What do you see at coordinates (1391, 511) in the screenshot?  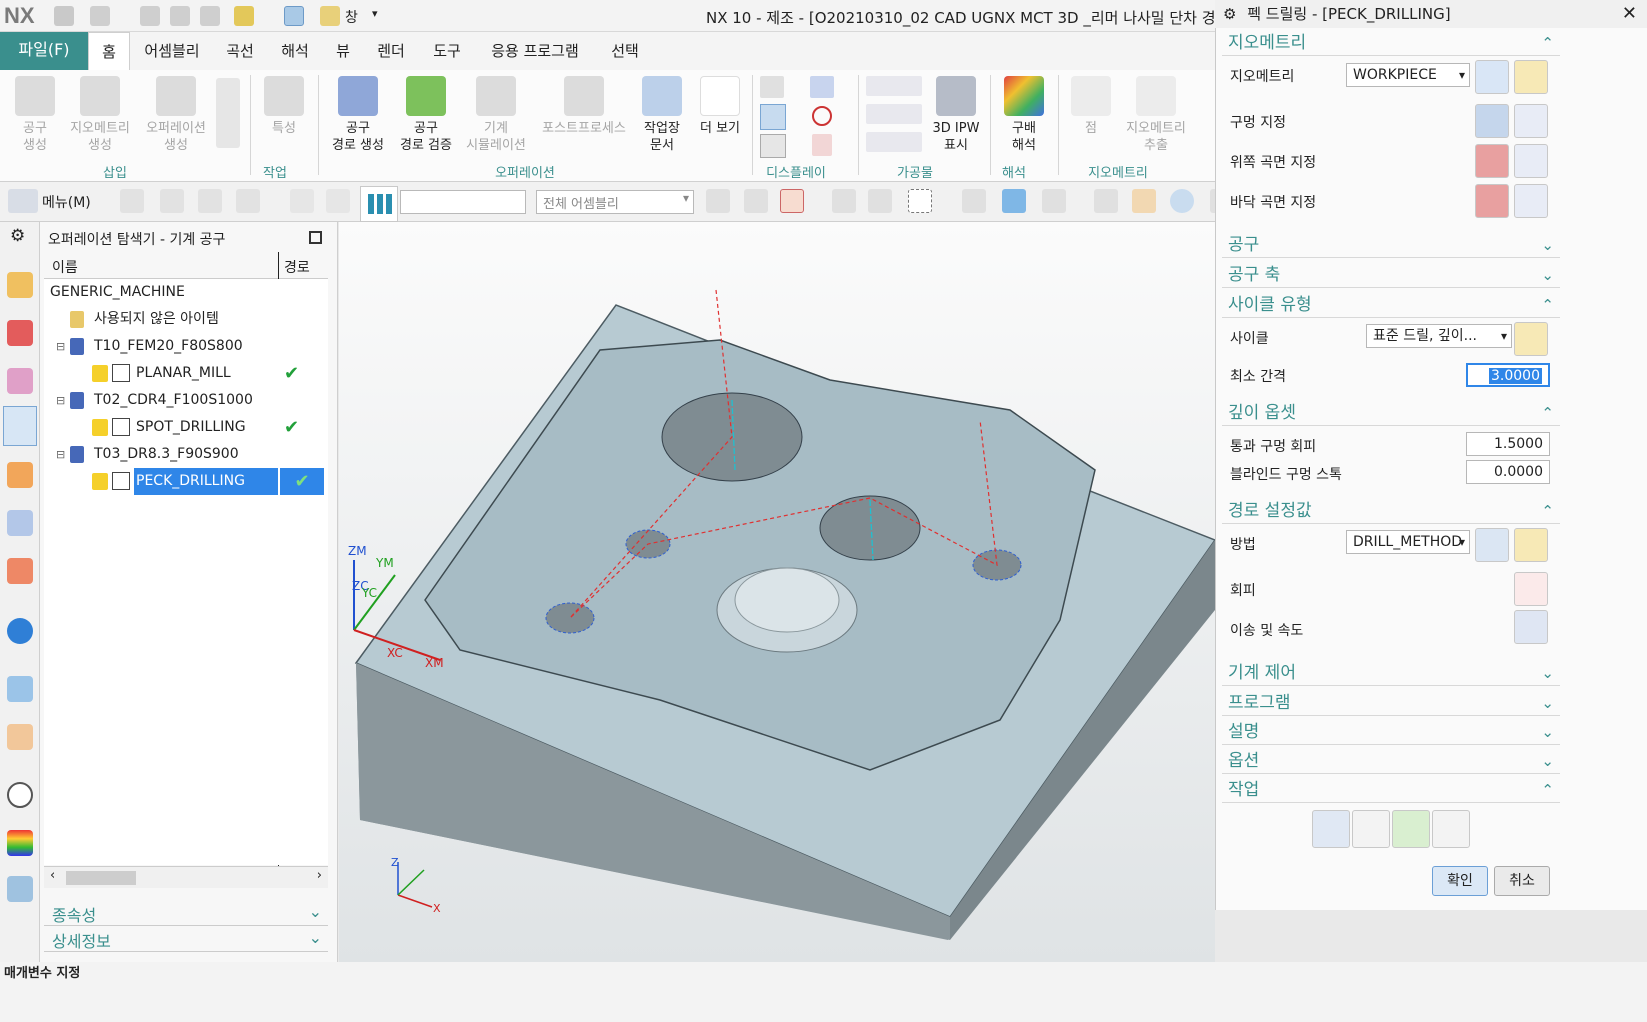 I see `path-settings-section: 경로 설정값 ⌃` at bounding box center [1391, 511].